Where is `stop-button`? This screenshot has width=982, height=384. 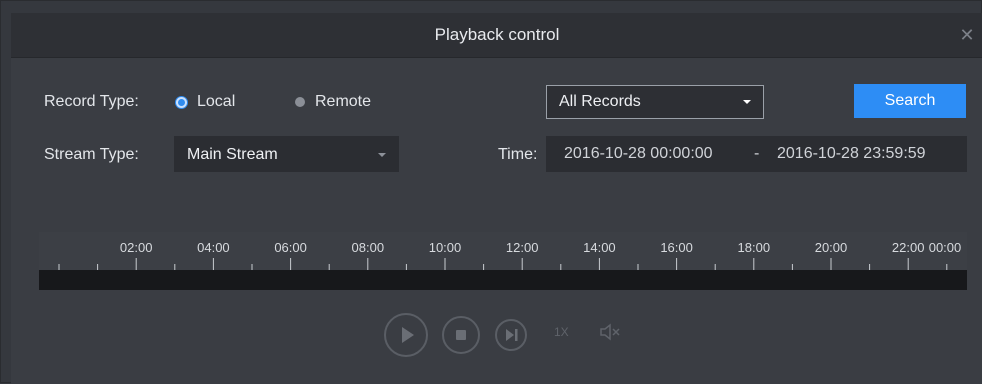
stop-button is located at coordinates (461, 335).